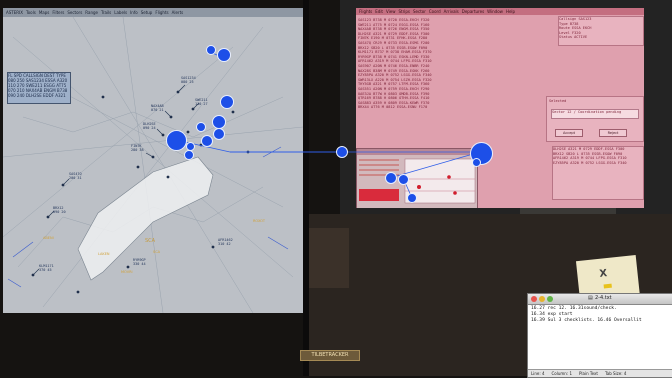  Describe the element at coordinates (586, 321) in the screenshot. I see `text-line: 16.39 Sul 3 checklists. 16.46 Oversallit` at that location.